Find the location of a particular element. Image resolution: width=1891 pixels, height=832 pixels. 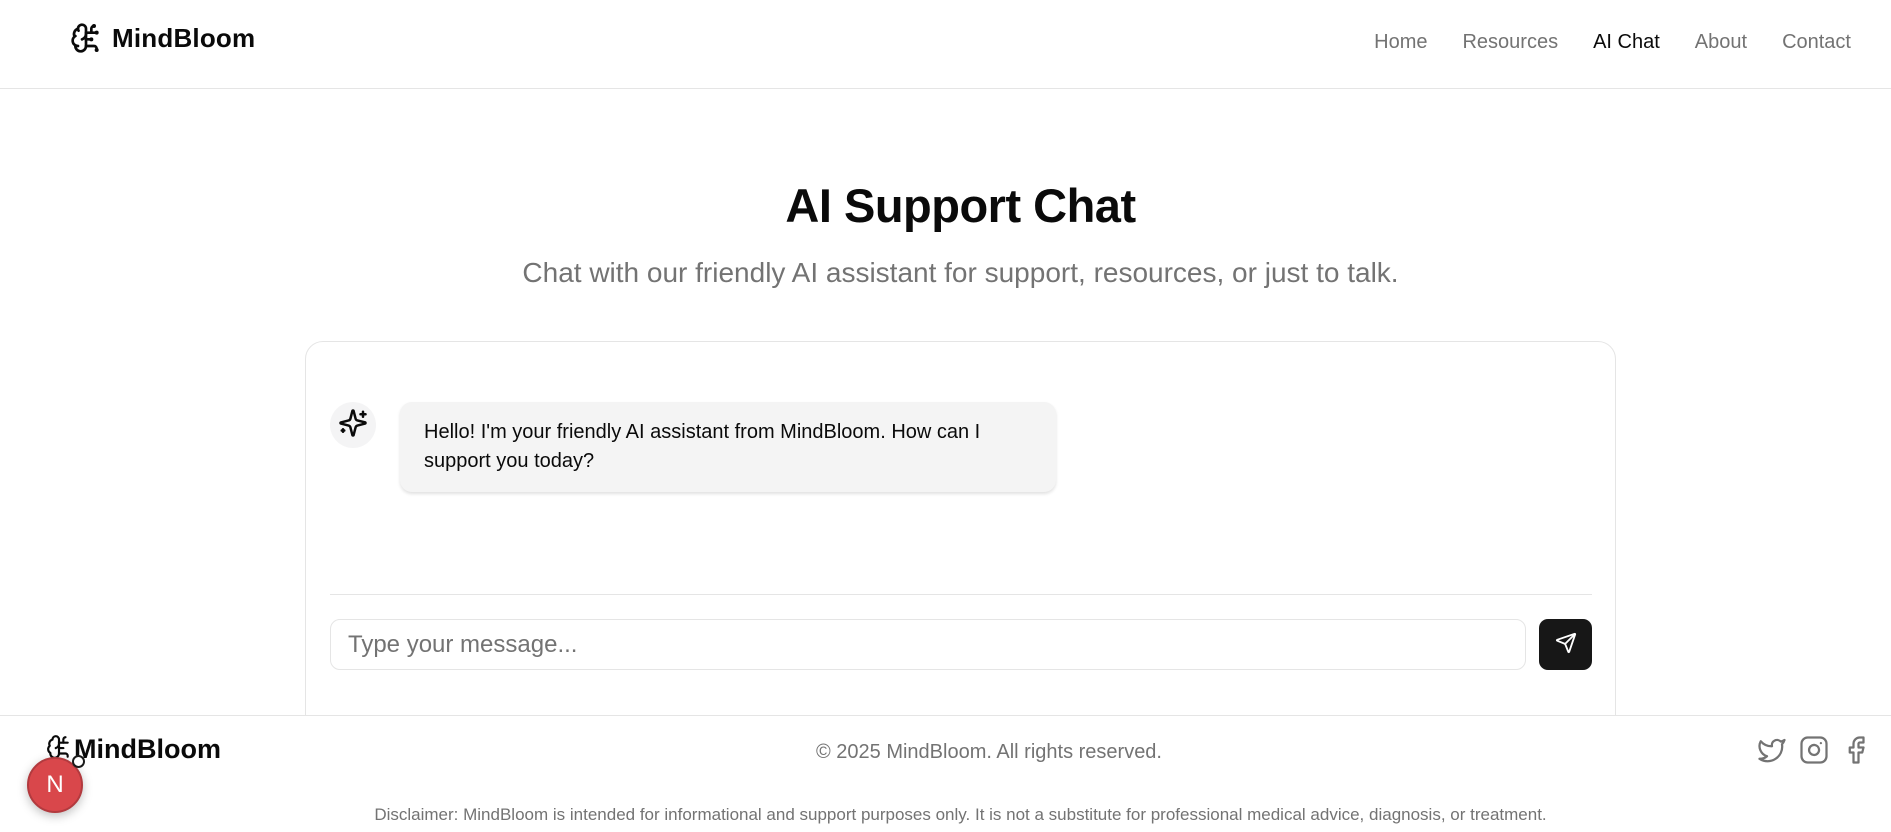

instagram-icon is located at coordinates (1814, 752).